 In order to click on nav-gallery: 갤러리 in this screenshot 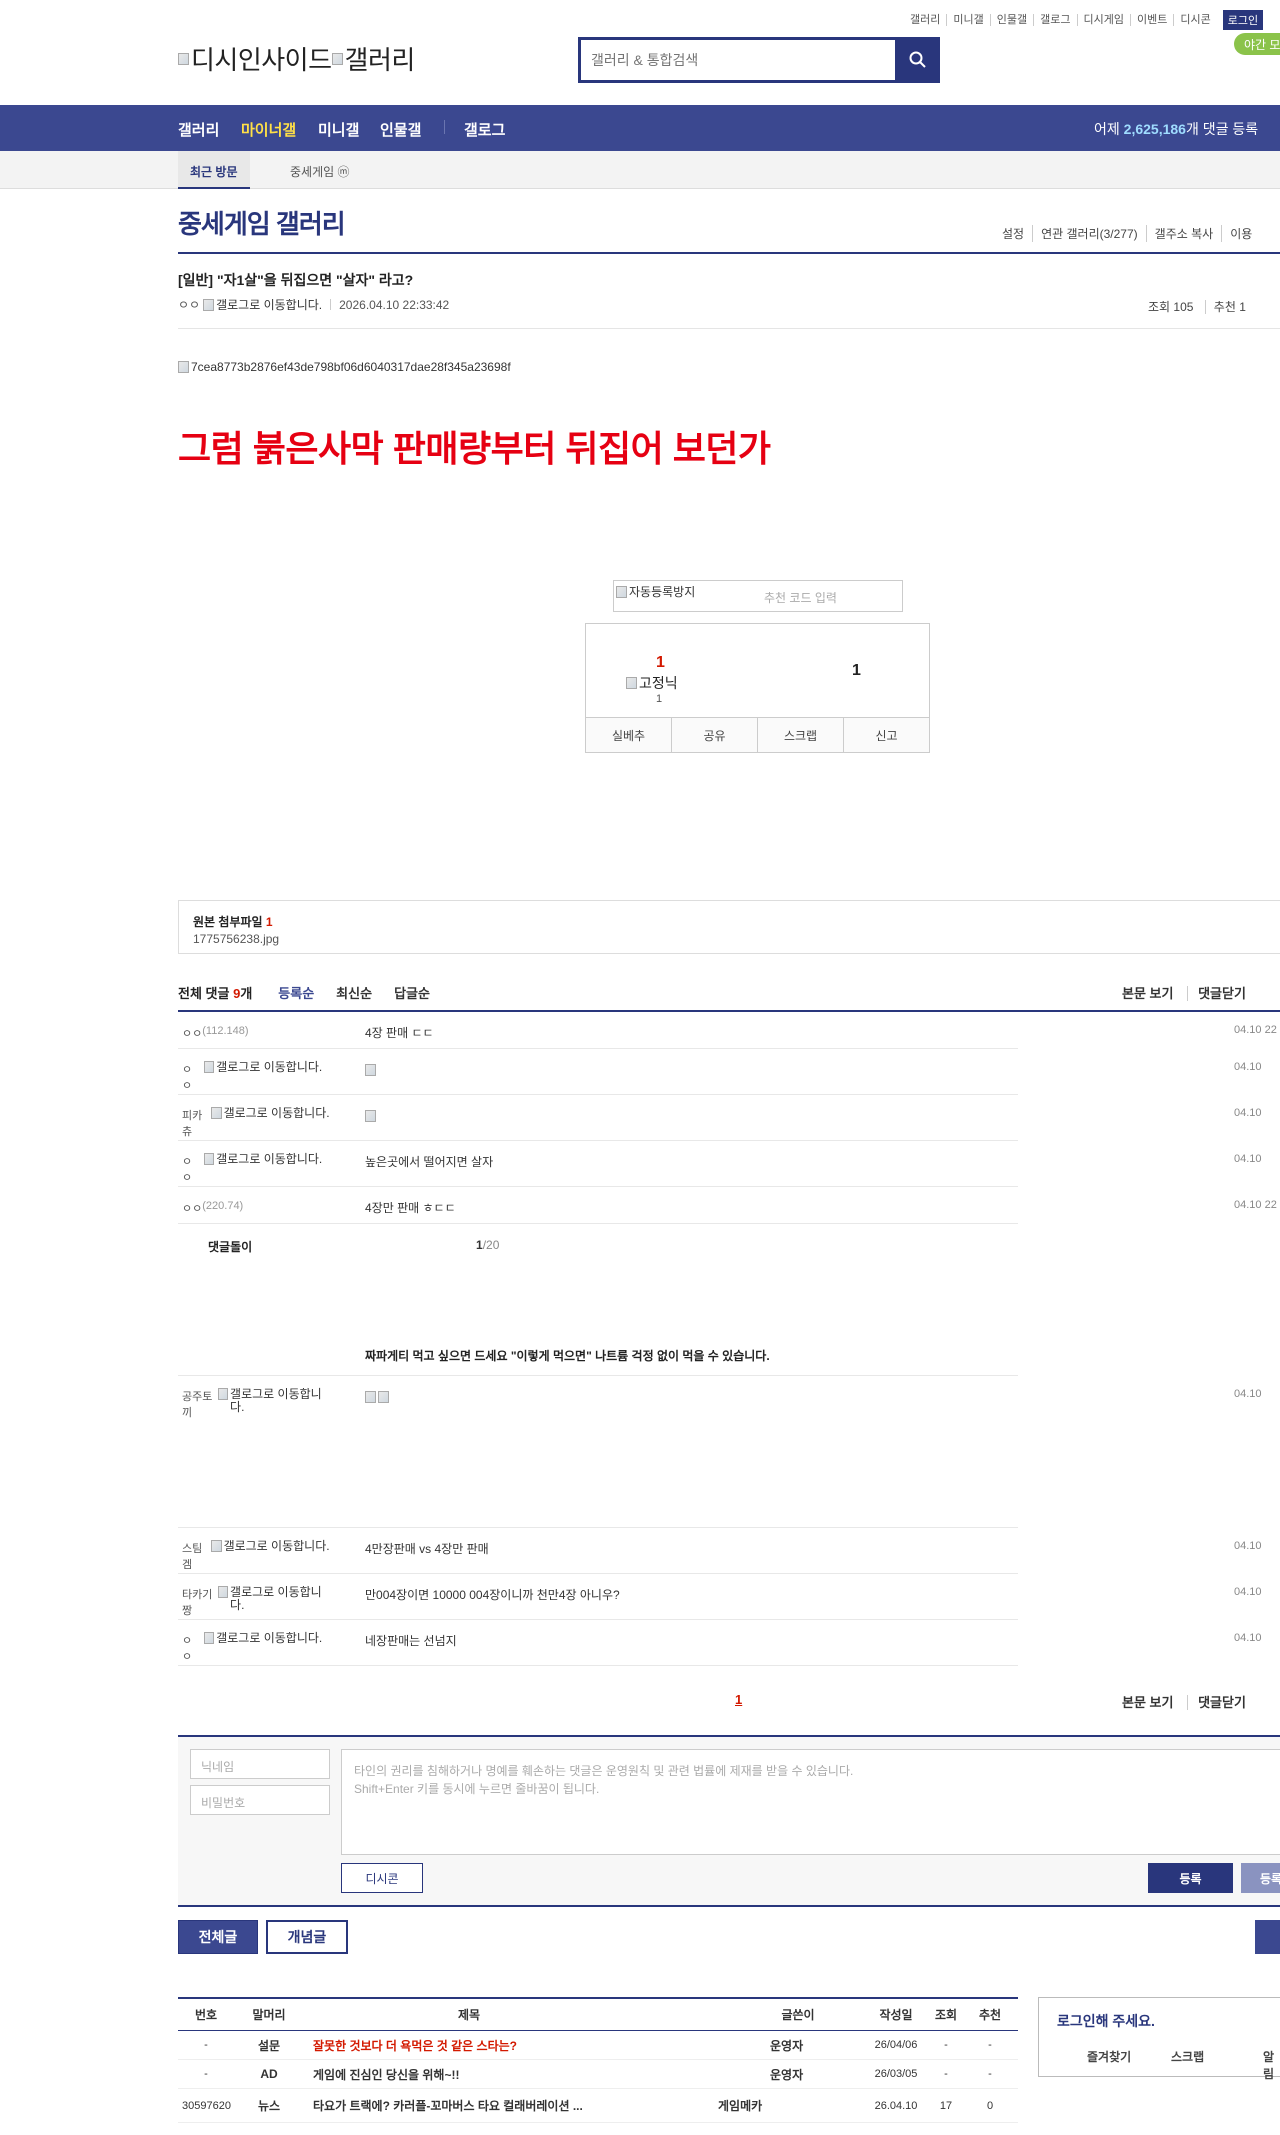, I will do `click(198, 129)`.